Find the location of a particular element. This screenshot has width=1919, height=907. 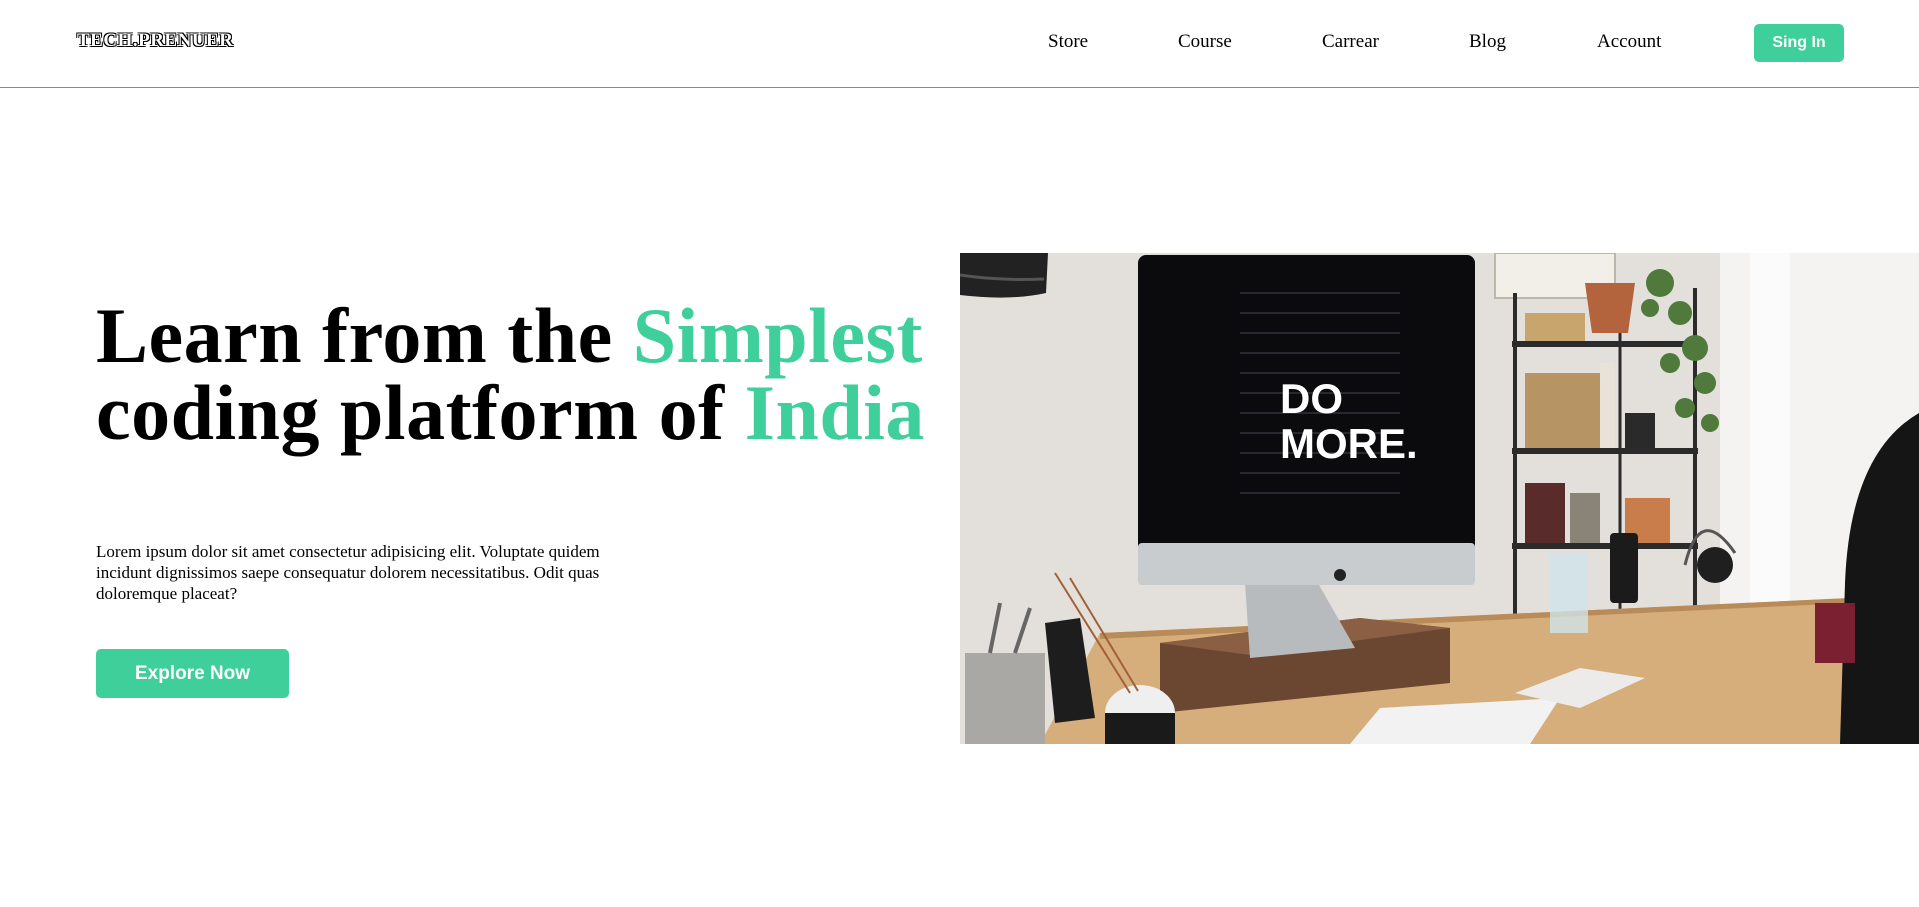

site-logo: TECH.PRENUER is located at coordinates (155, 41).